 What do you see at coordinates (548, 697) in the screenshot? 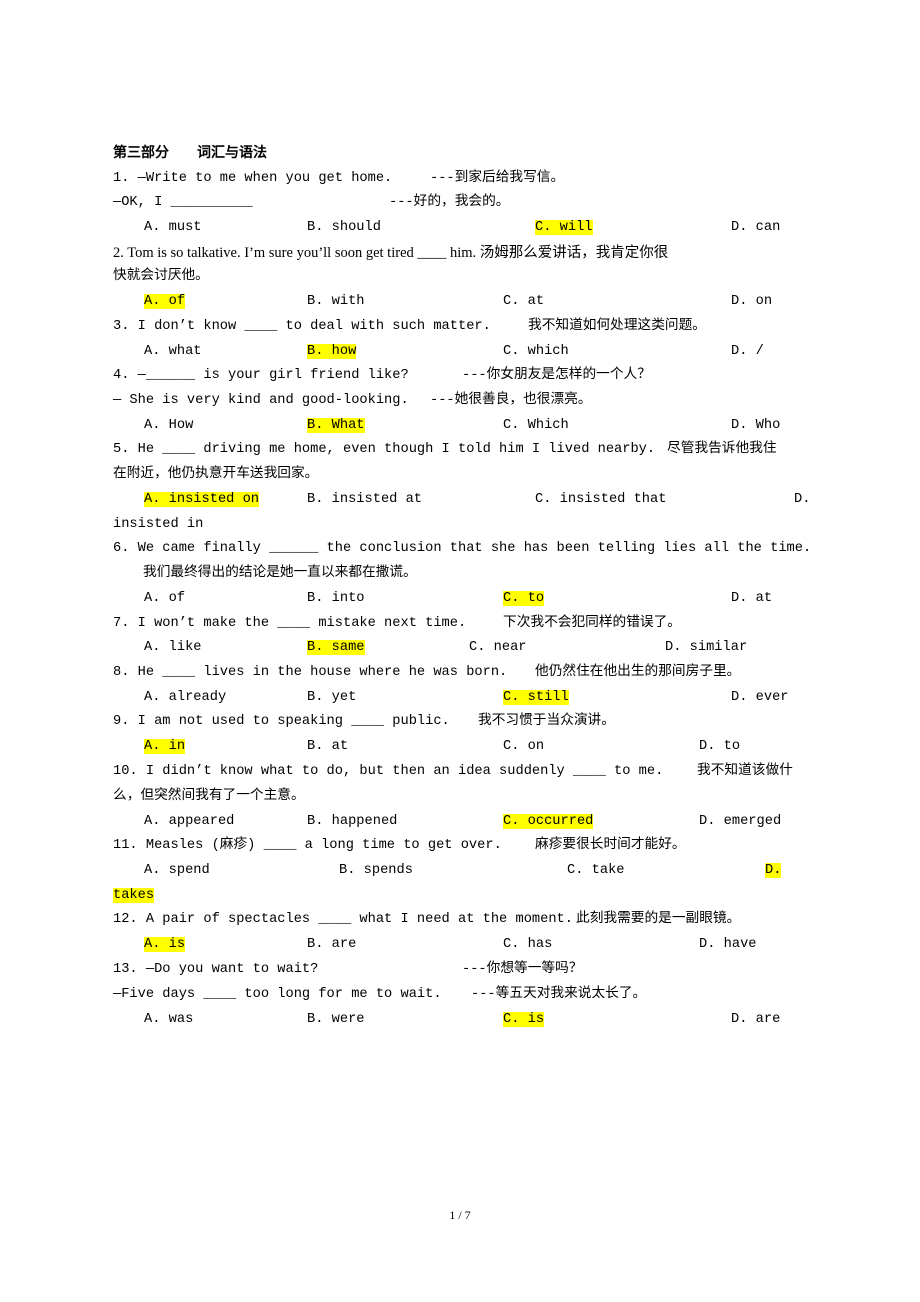
I see `option-text: still` at bounding box center [548, 697].